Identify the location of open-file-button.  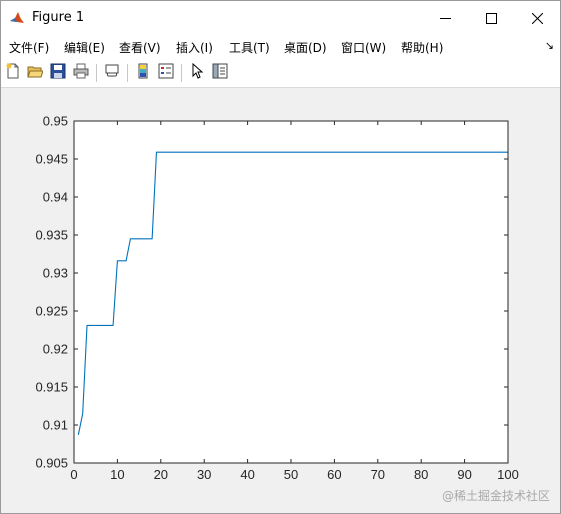
(35, 73).